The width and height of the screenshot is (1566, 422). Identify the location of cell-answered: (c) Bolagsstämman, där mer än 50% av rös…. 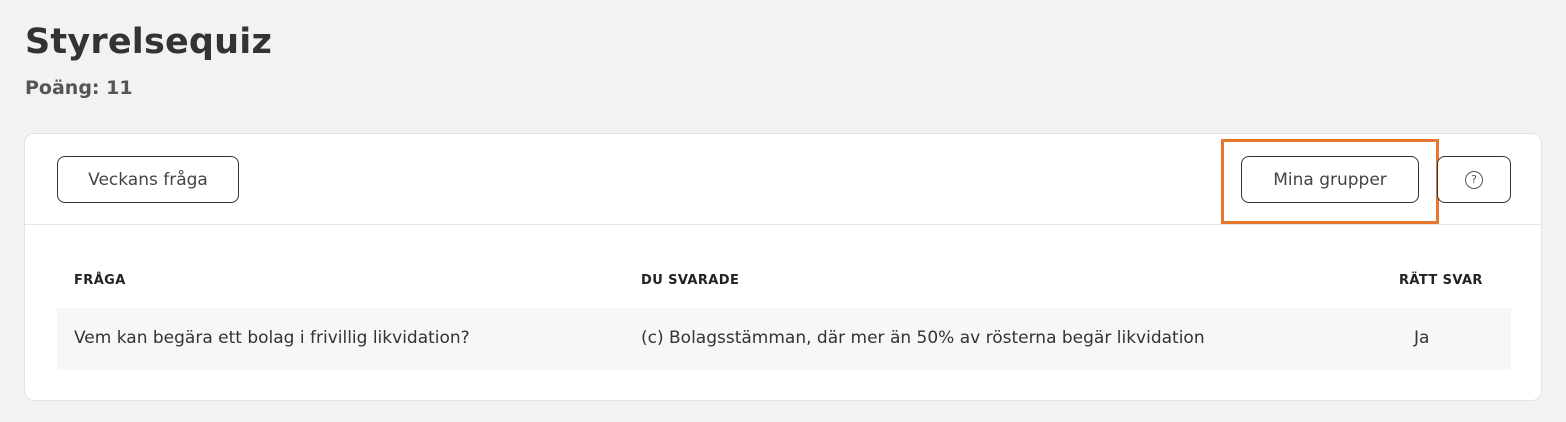
(923, 338).